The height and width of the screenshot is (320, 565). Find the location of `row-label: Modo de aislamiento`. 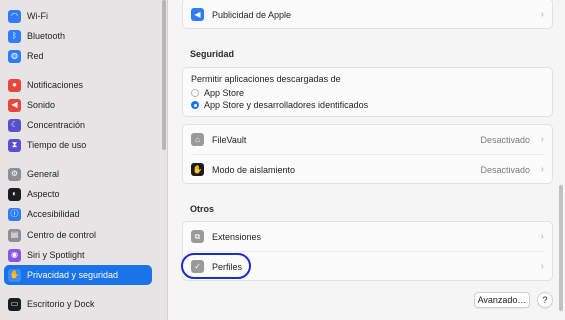

row-label: Modo de aislamiento is located at coordinates (254, 169).